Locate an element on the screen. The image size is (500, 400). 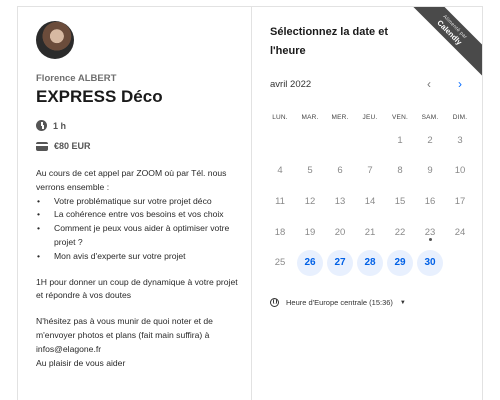
date-number: 27 is located at coordinates (340, 262).